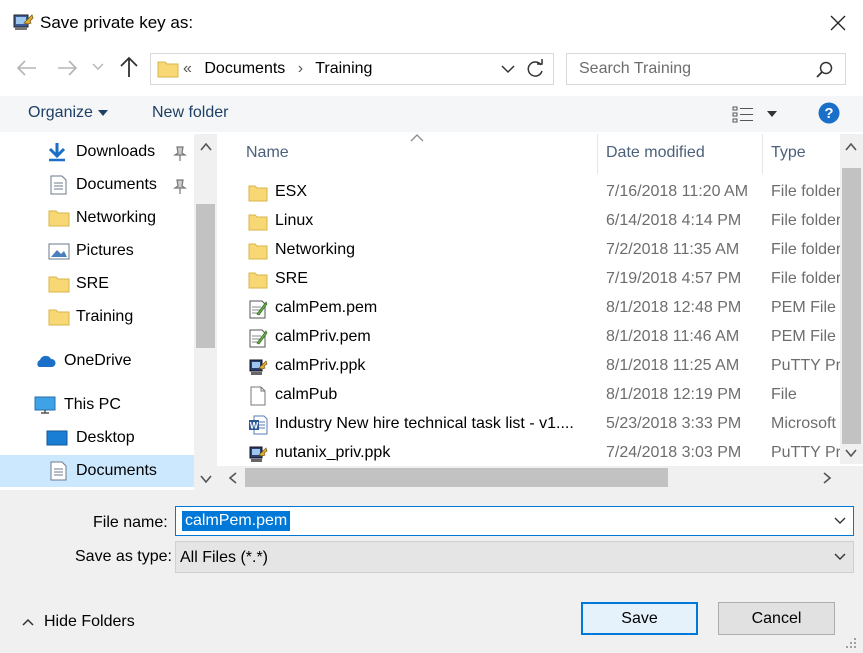  What do you see at coordinates (788, 153) in the screenshot?
I see `column-header-type: Type` at bounding box center [788, 153].